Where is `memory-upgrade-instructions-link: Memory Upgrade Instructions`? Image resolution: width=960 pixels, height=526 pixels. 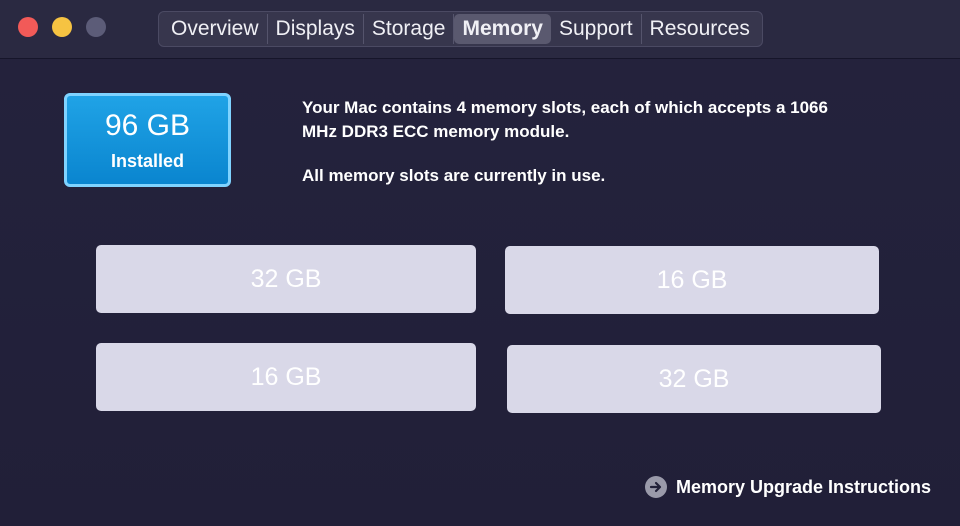 memory-upgrade-instructions-link: Memory Upgrade Instructions is located at coordinates (788, 487).